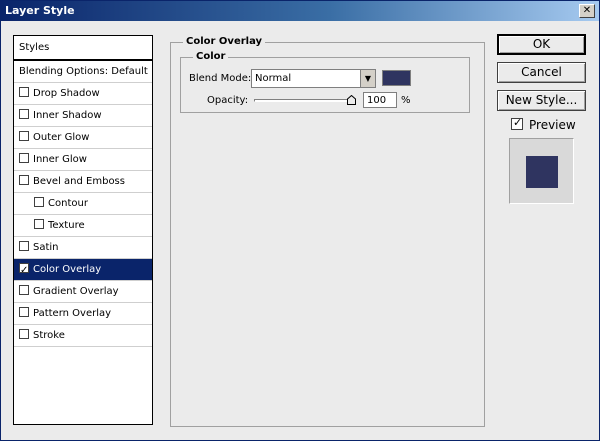 The image size is (600, 441). Describe the element at coordinates (49, 335) in the screenshot. I see `style-item-label: Stroke` at that location.